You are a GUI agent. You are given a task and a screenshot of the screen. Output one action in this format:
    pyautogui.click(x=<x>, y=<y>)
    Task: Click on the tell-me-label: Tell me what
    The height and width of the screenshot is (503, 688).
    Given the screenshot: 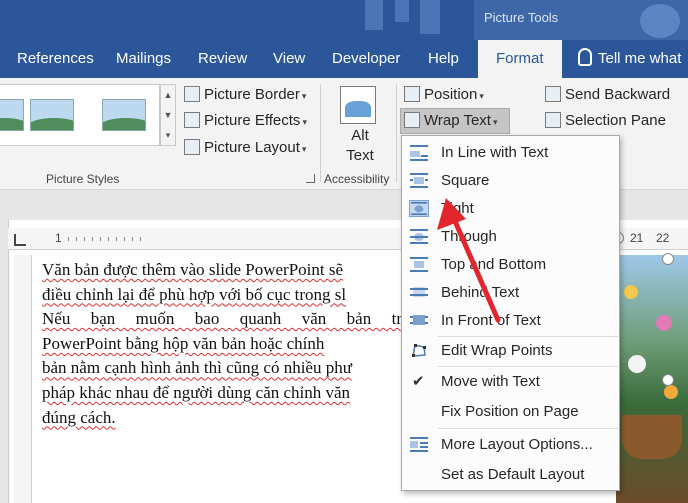 What is the action you would take?
    pyautogui.click(x=640, y=58)
    